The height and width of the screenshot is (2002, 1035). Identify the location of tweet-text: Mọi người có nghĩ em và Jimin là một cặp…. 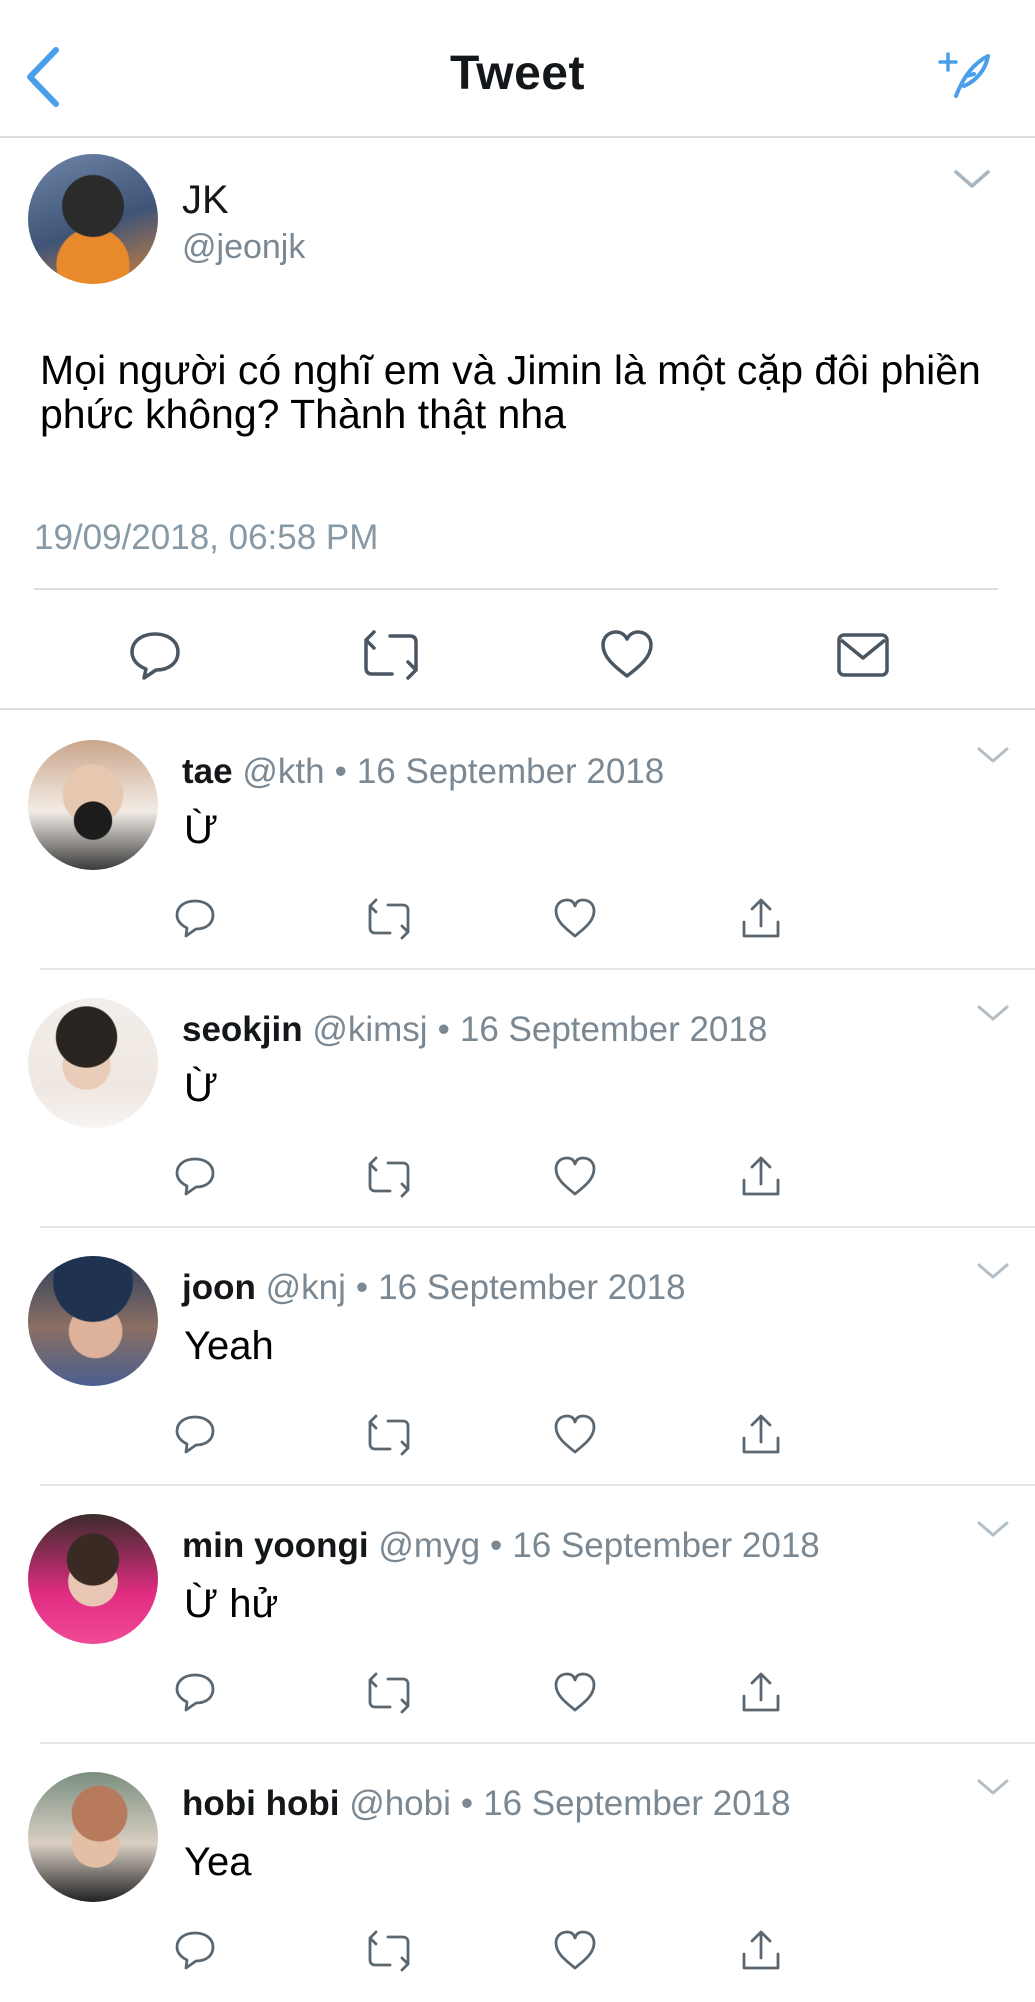
(510, 392).